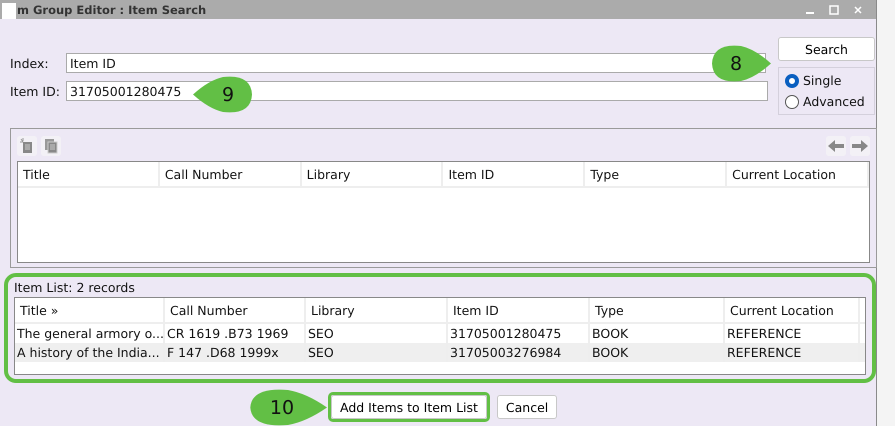 Image resolution: width=895 pixels, height=426 pixels. What do you see at coordinates (90, 310) in the screenshot?
I see `column-header: Title »` at bounding box center [90, 310].